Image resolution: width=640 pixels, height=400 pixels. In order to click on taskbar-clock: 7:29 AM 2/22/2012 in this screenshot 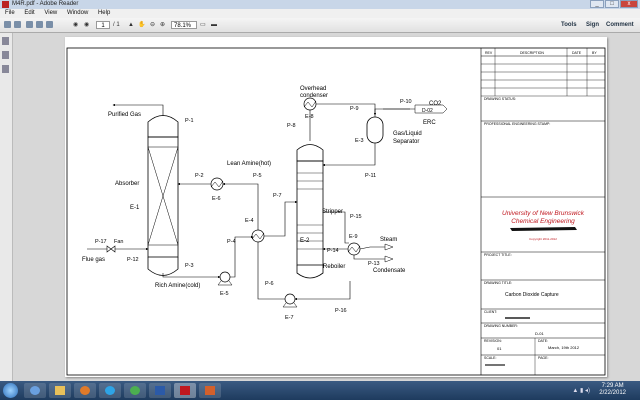, I will do `click(612, 390)`.